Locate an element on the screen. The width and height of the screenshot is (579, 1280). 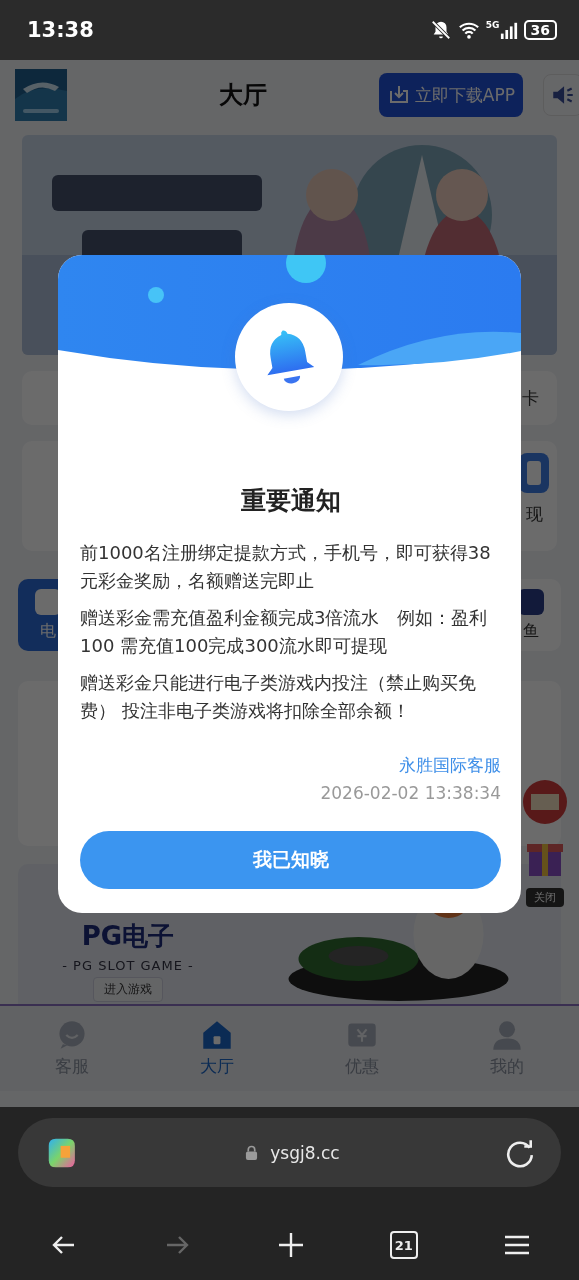
download-button: 立即下载APP is located at coordinates (450, 95).